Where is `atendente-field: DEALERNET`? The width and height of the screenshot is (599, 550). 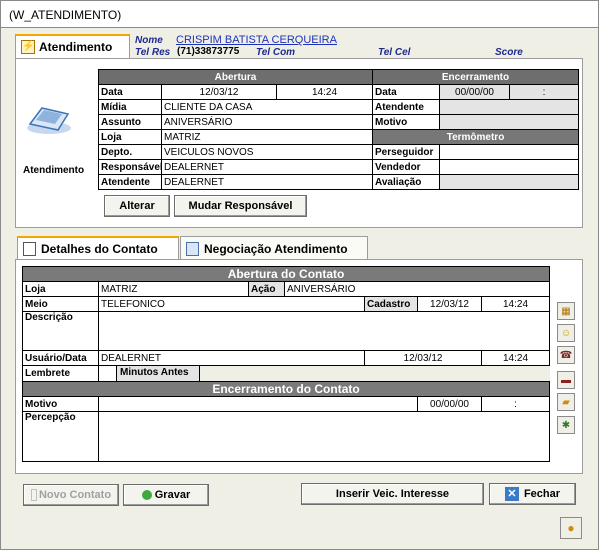
atendente-field: DEALERNET is located at coordinates (267, 182).